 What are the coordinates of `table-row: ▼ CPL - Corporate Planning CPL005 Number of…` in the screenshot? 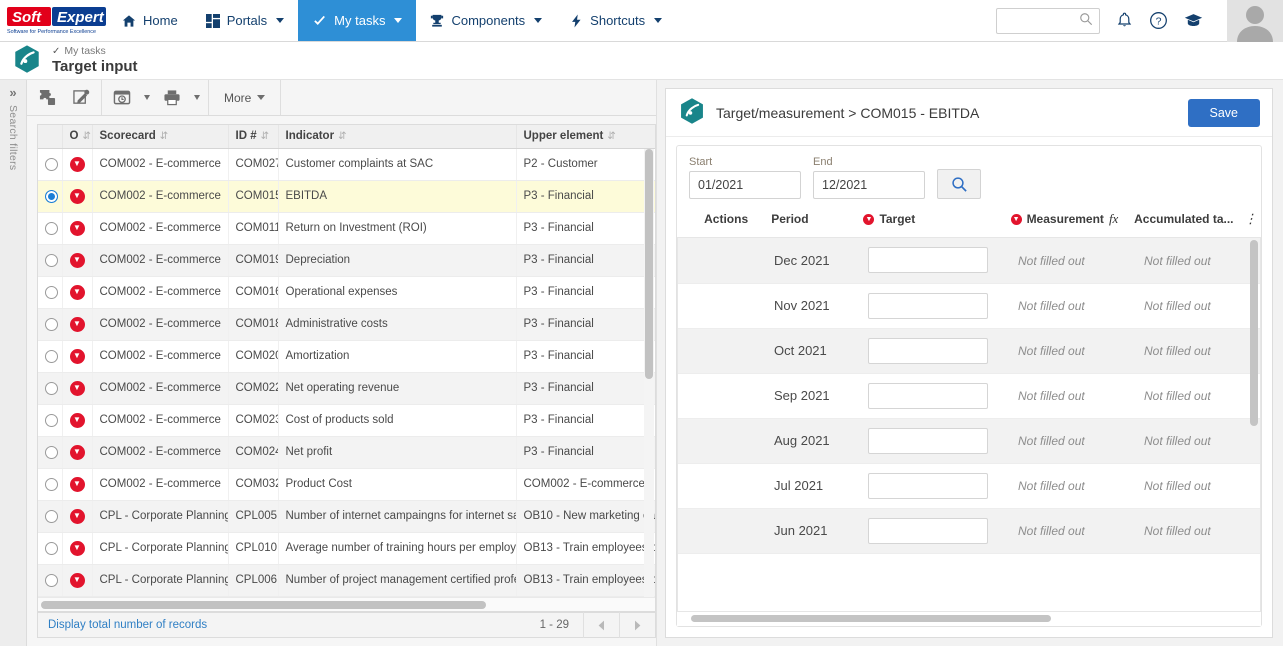 It's located at (346, 516).